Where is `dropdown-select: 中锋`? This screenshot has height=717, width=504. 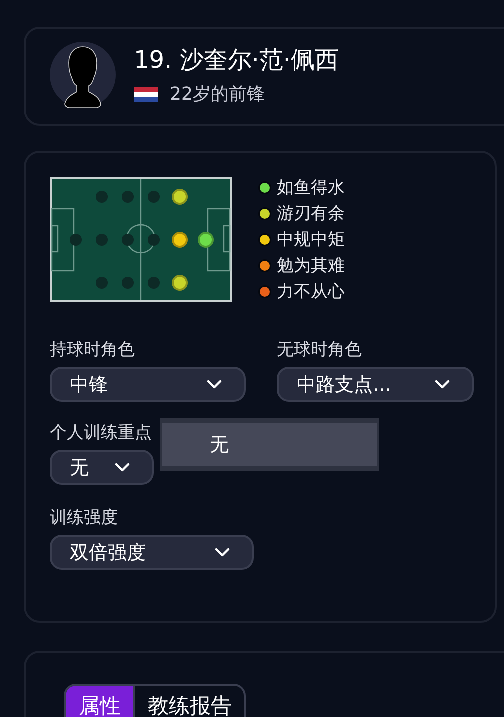
dropdown-select: 中锋 is located at coordinates (148, 384).